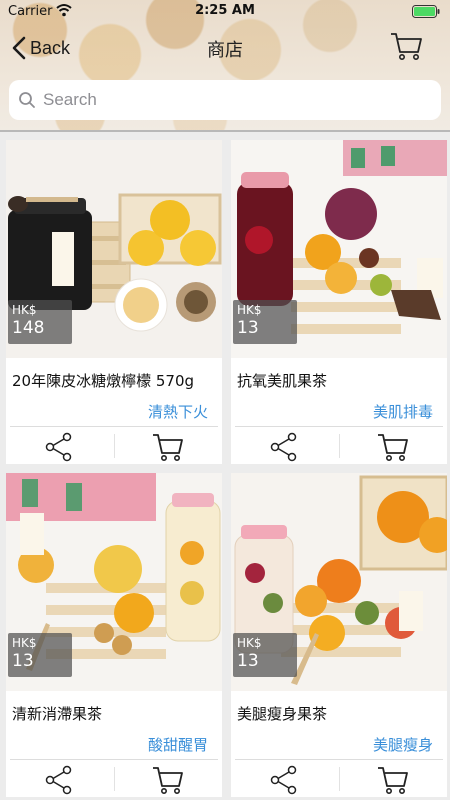 The width and height of the screenshot is (450, 800). Describe the element at coordinates (177, 745) in the screenshot. I see `product-tag: 酸甜醒胃` at that location.